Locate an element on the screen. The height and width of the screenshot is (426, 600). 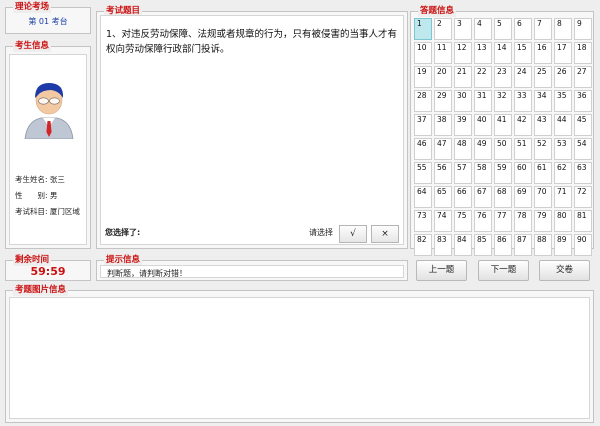
answer-cell: 57 is located at coordinates (463, 173).